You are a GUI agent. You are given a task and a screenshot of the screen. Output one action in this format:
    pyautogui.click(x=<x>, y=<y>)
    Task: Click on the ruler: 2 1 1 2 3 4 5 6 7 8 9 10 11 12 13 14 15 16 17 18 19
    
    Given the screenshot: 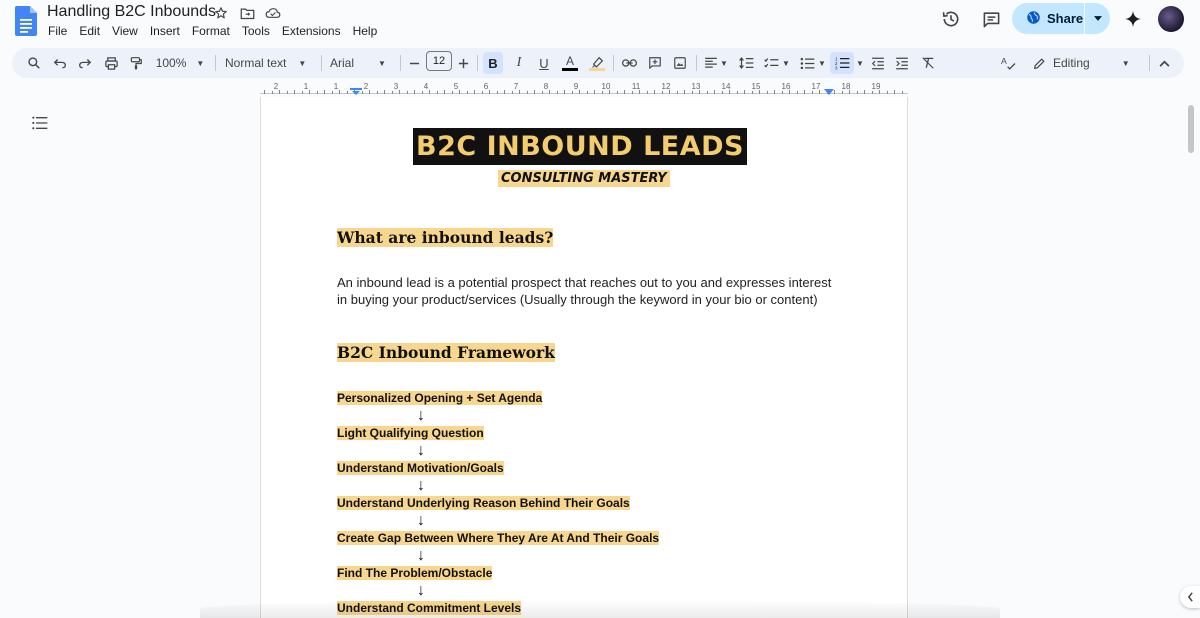 What is the action you would take?
    pyautogui.click(x=584, y=89)
    